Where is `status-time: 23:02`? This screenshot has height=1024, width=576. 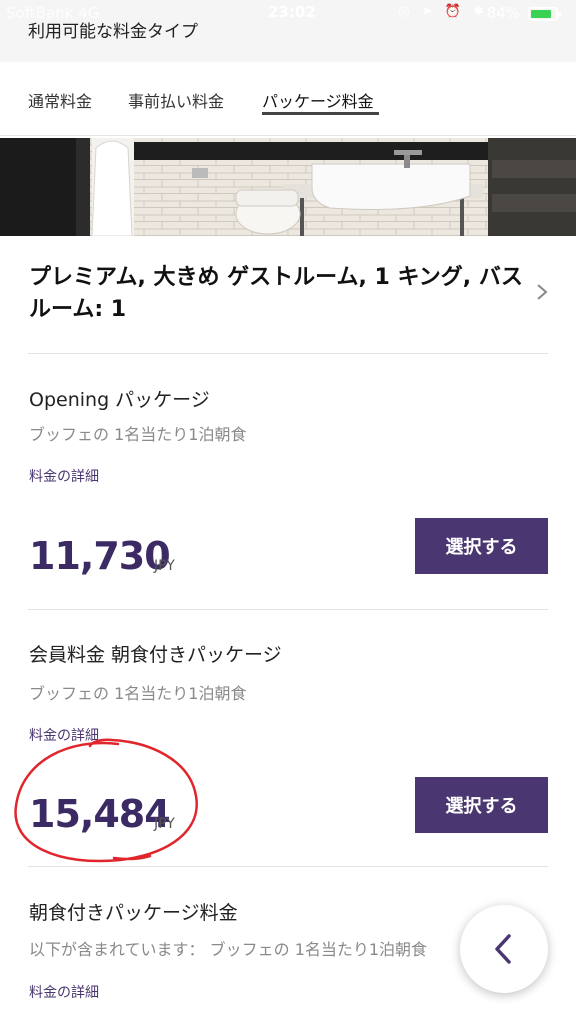 status-time: 23:02 is located at coordinates (292, 12).